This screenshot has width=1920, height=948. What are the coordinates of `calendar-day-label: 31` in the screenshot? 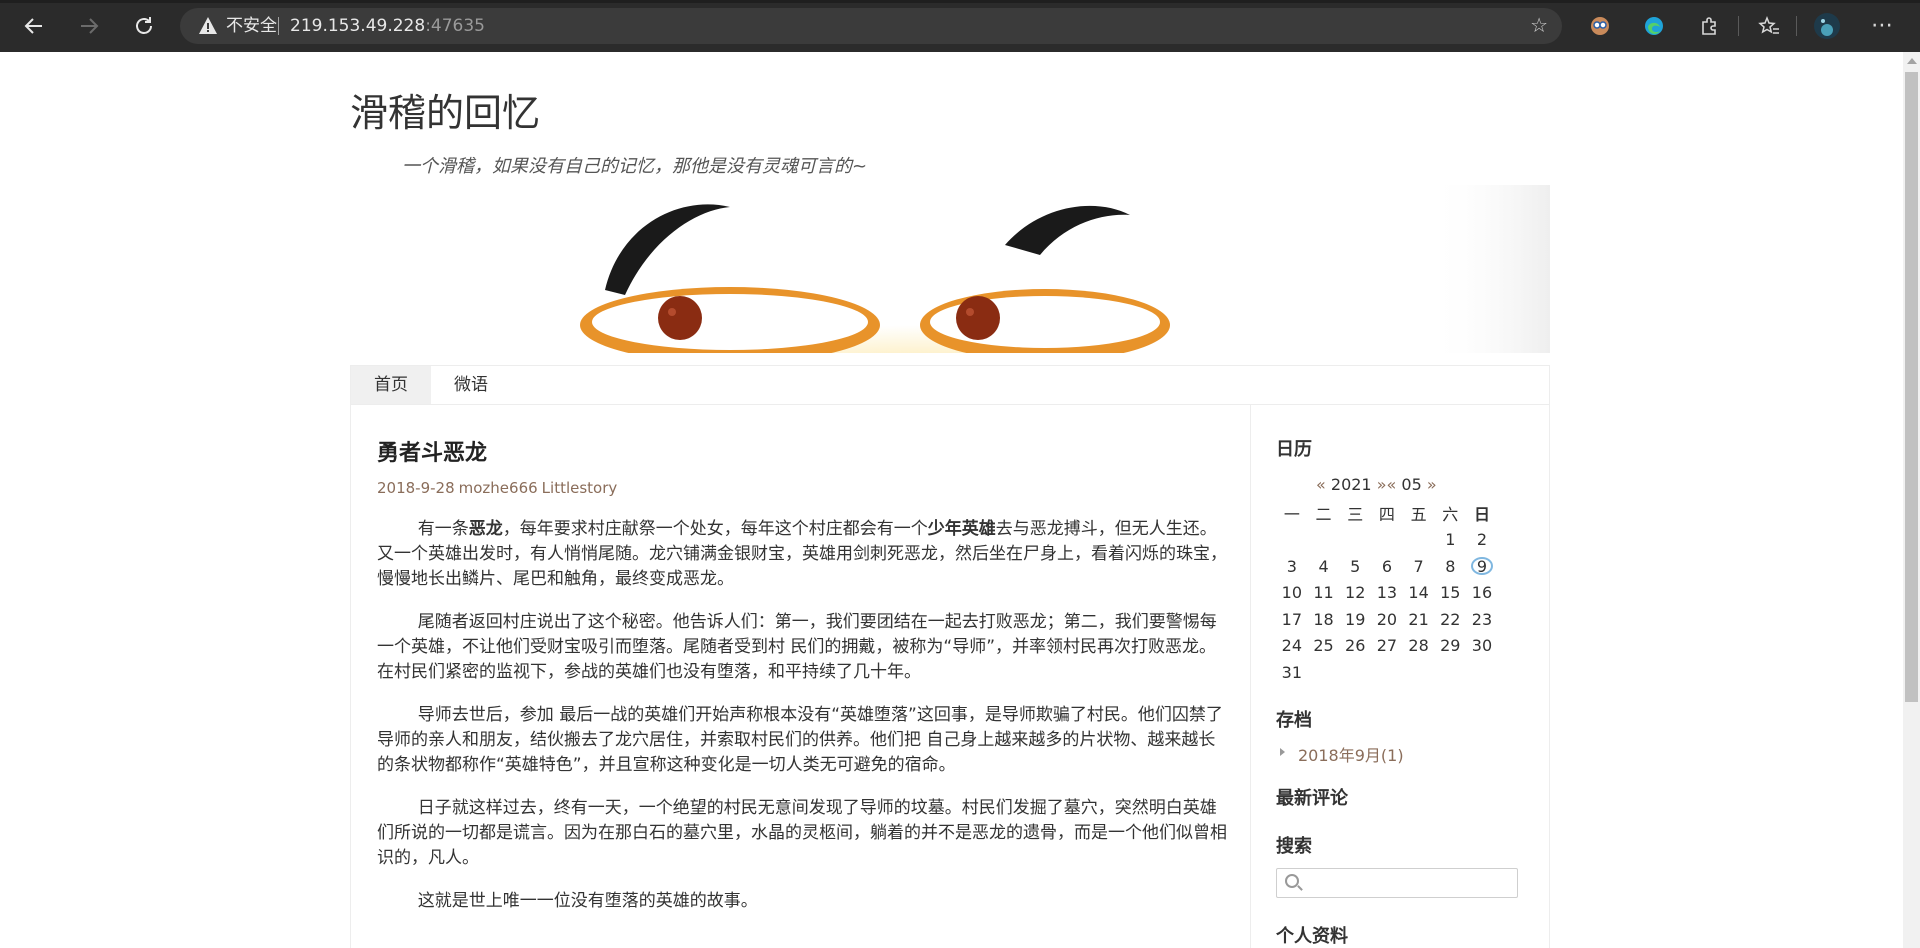 It's located at (1292, 672).